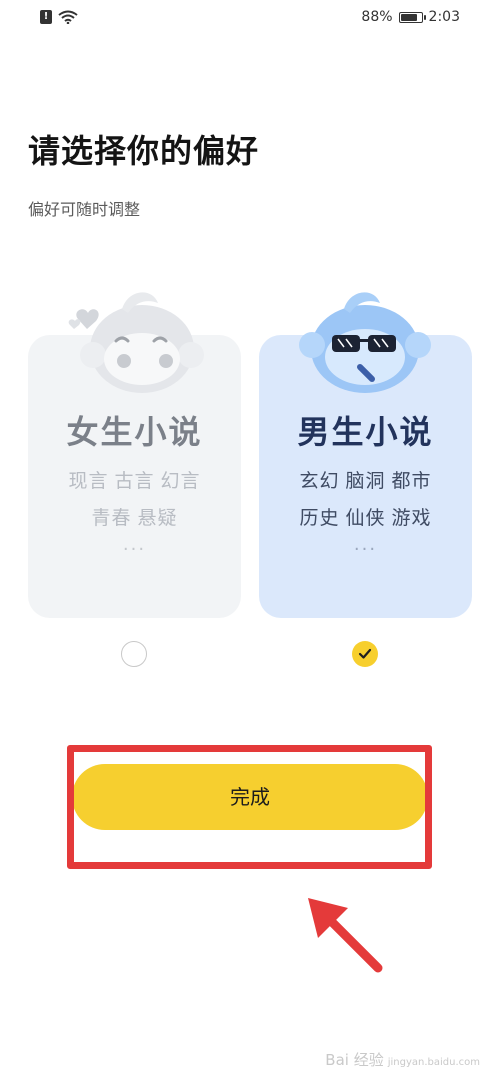 The height and width of the screenshot is (1084, 500). What do you see at coordinates (136, 342) in the screenshot?
I see `female-mascot-illustration` at bounding box center [136, 342].